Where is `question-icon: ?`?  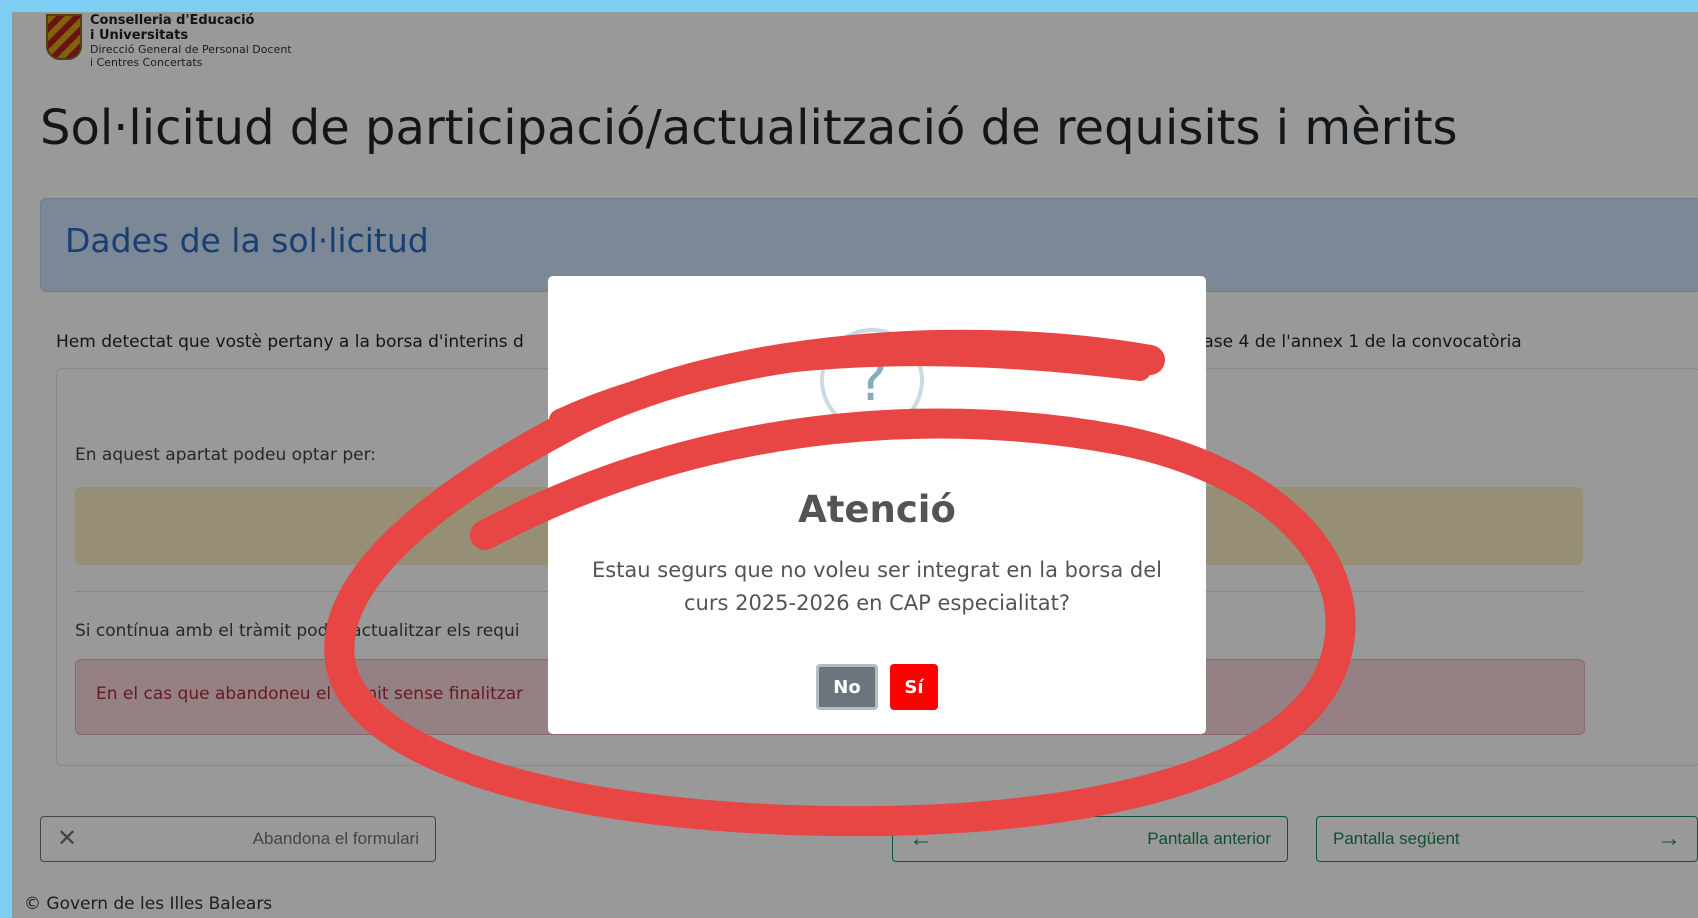 question-icon: ? is located at coordinates (872, 380).